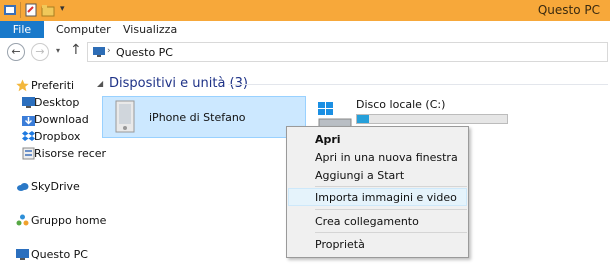 The height and width of the screenshot is (267, 610). I want to click on sidebar-label: Download, so click(61, 119).